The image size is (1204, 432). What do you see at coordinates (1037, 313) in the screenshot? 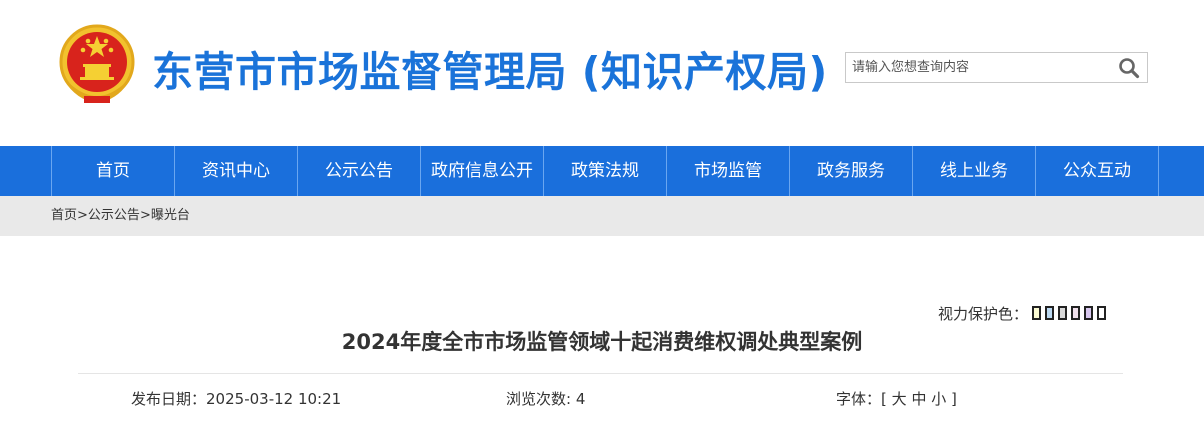
I see `color-swatch-yellow` at bounding box center [1037, 313].